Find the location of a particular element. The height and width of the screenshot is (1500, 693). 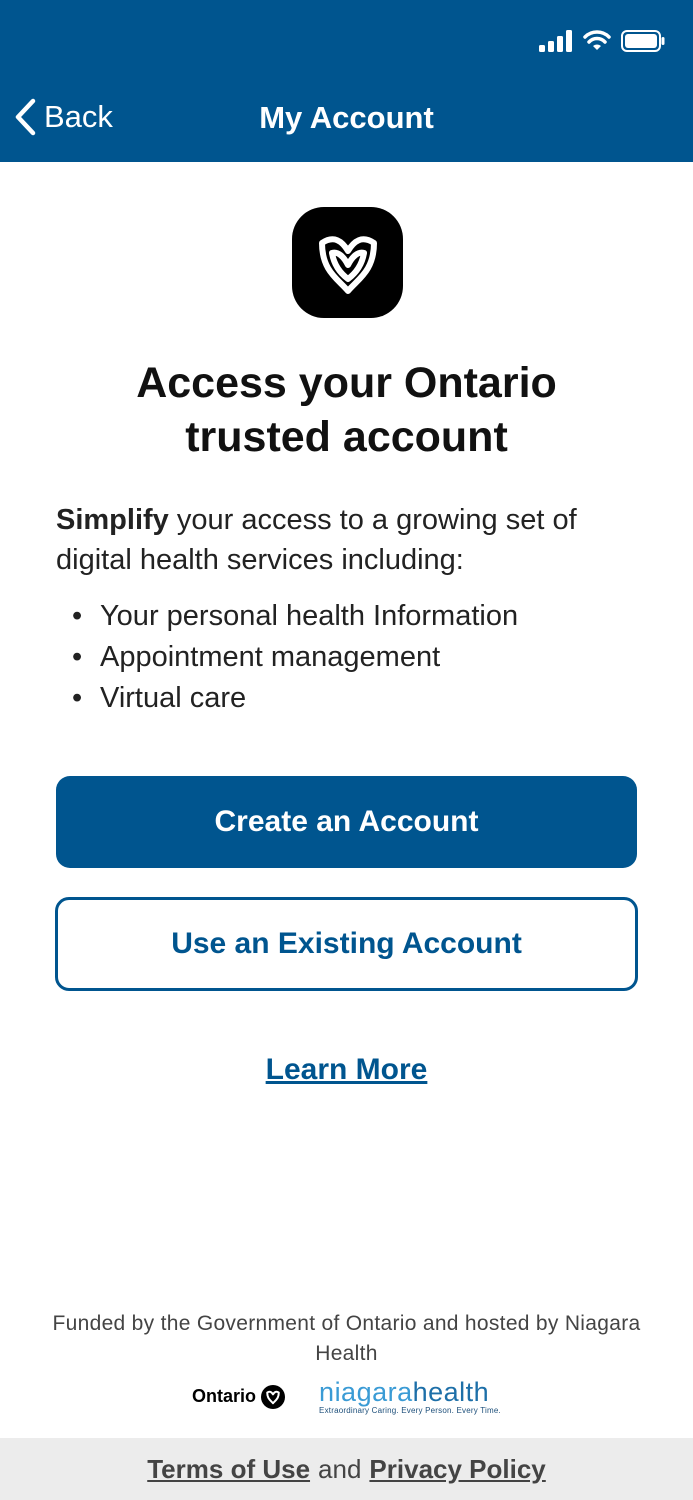

list-item: • Appointment management is located at coordinates (295, 657).